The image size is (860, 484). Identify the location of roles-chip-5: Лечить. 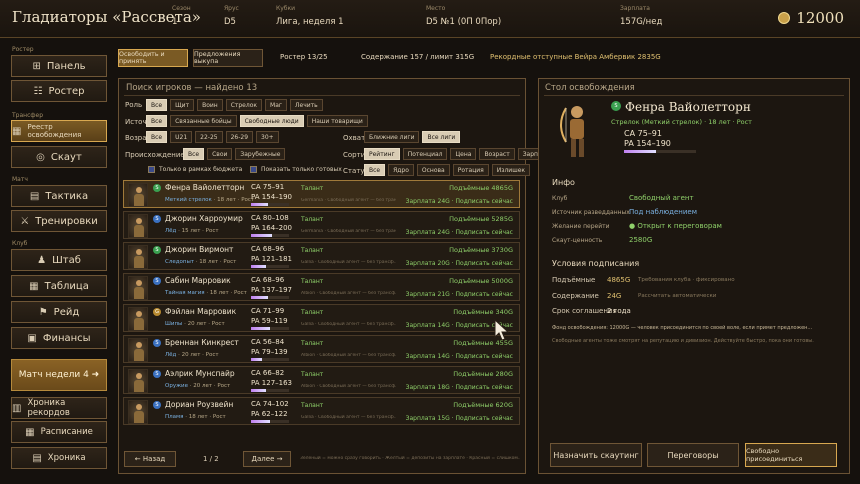
(306, 105).